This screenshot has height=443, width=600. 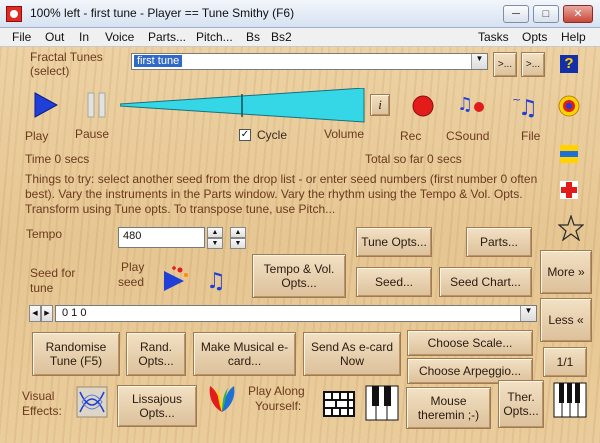 What do you see at coordinates (175, 279) in the screenshot?
I see `play-seed-icon` at bounding box center [175, 279].